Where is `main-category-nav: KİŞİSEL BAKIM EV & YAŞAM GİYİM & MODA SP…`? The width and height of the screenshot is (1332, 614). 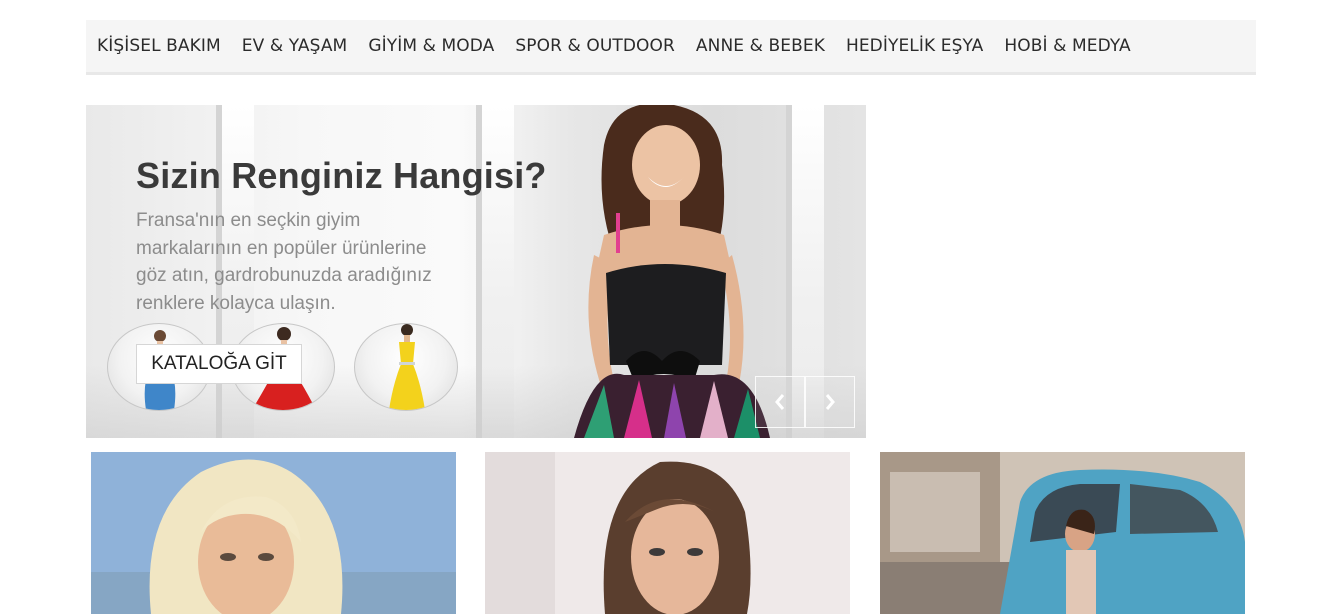 main-category-nav: KİŞİSEL BAKIM EV & YAŞAM GİYİM & MODA SP… is located at coordinates (671, 47).